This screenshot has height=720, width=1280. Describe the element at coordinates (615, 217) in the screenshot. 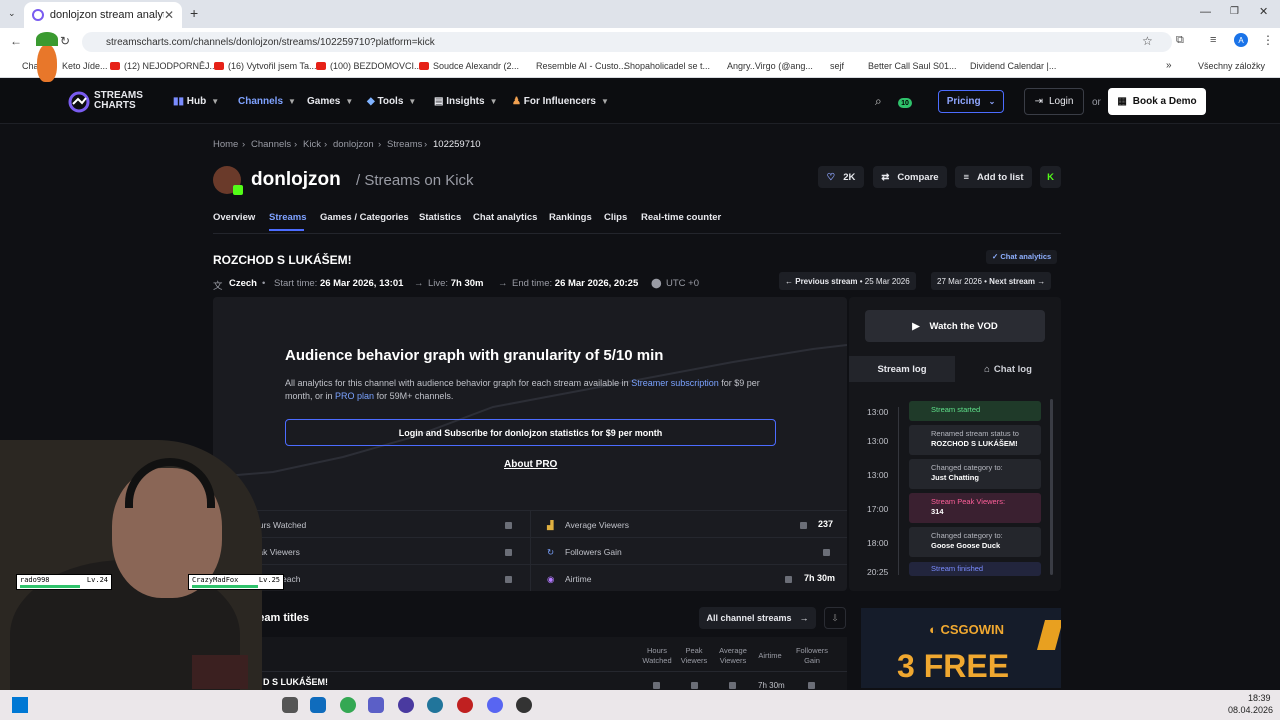

I see `tab-clips: Clips` at that location.